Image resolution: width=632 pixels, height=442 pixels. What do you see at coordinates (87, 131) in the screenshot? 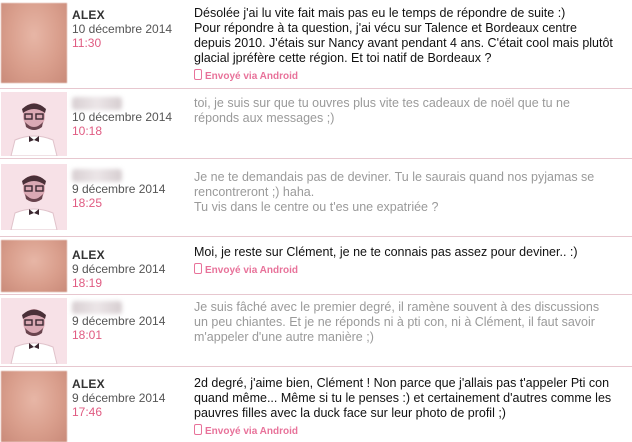
I see `message-time: 10:18` at bounding box center [87, 131].